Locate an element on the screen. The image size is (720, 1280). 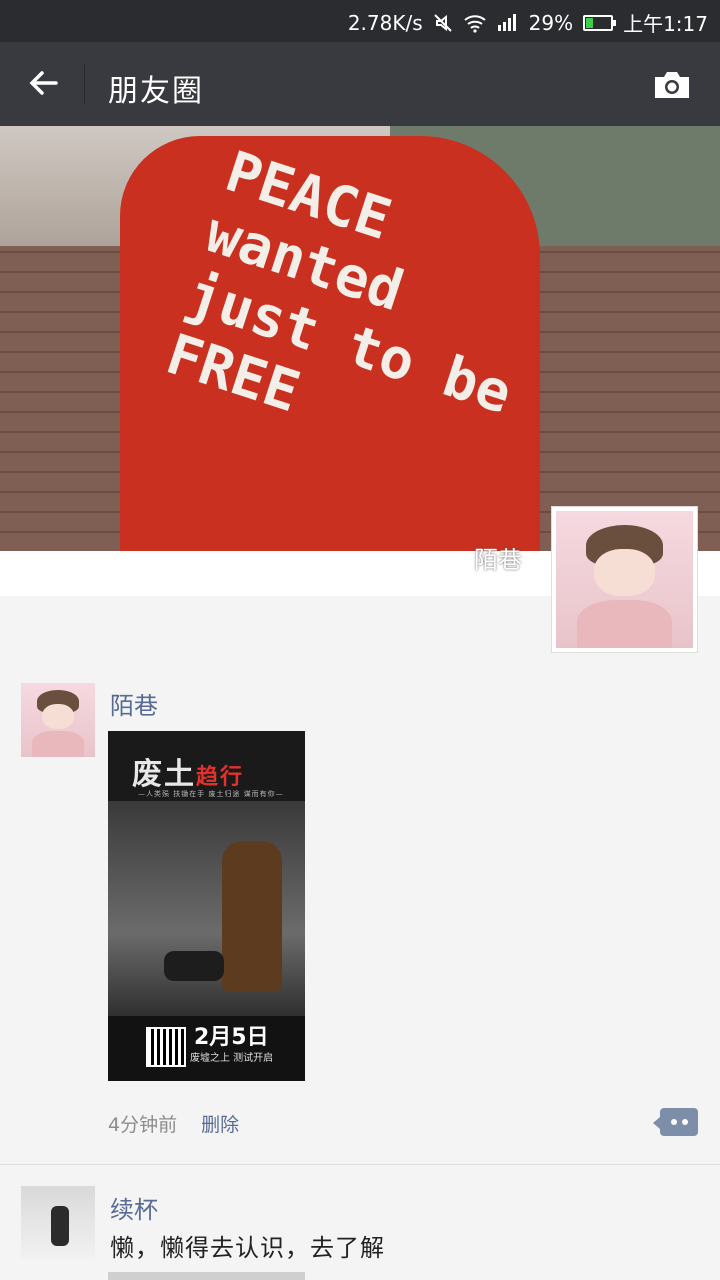
post-meta: 4分钟前 删除 is located at coordinates (173, 1123).